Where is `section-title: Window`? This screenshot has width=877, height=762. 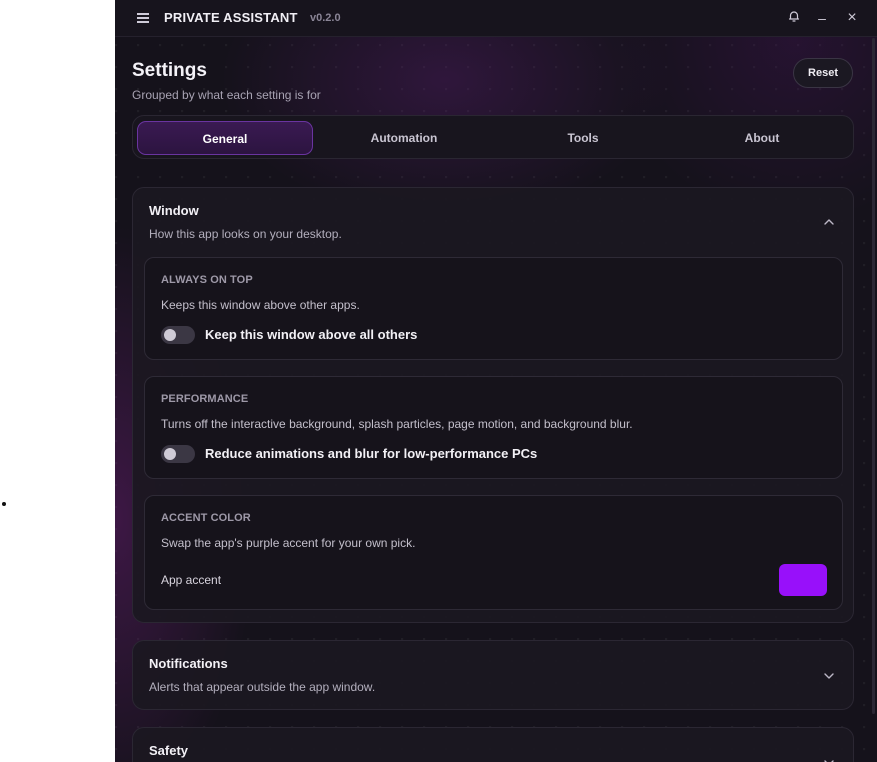
section-title: Window is located at coordinates (174, 210).